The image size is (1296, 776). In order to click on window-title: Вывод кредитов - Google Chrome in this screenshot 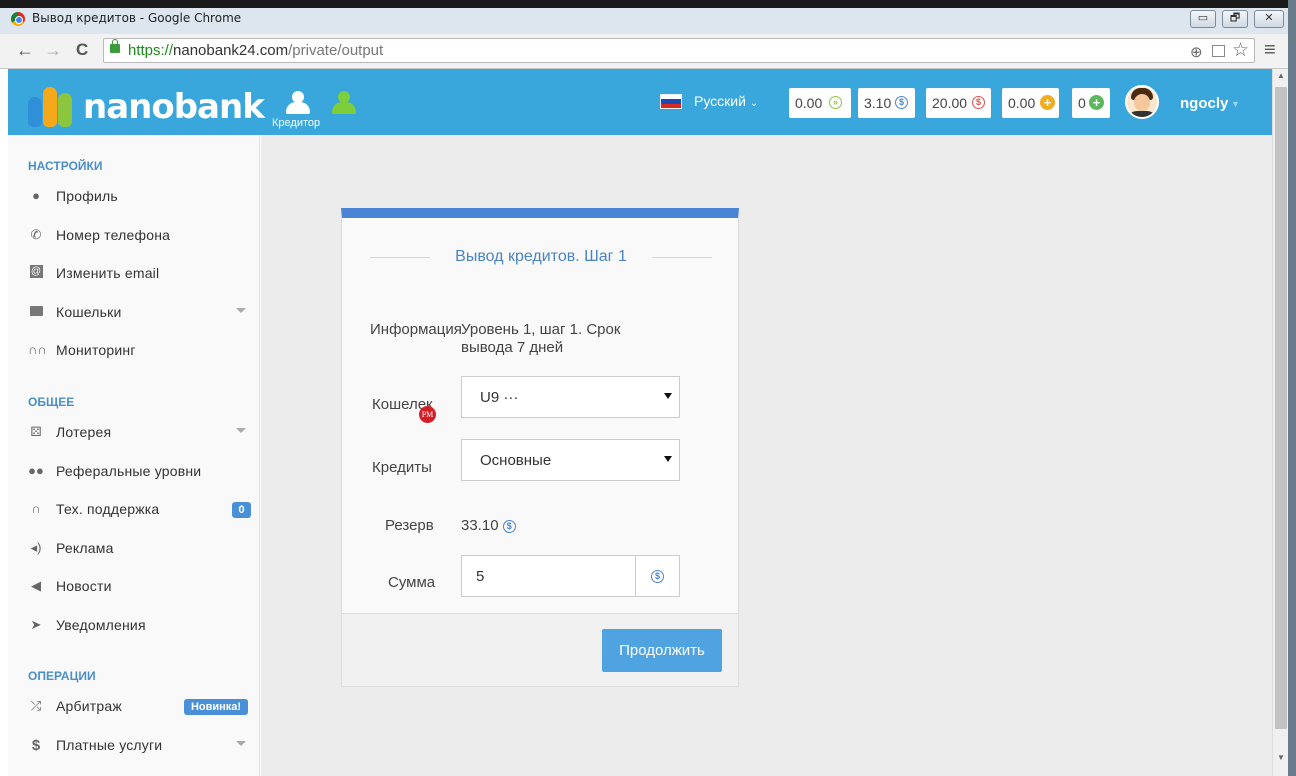, I will do `click(137, 18)`.